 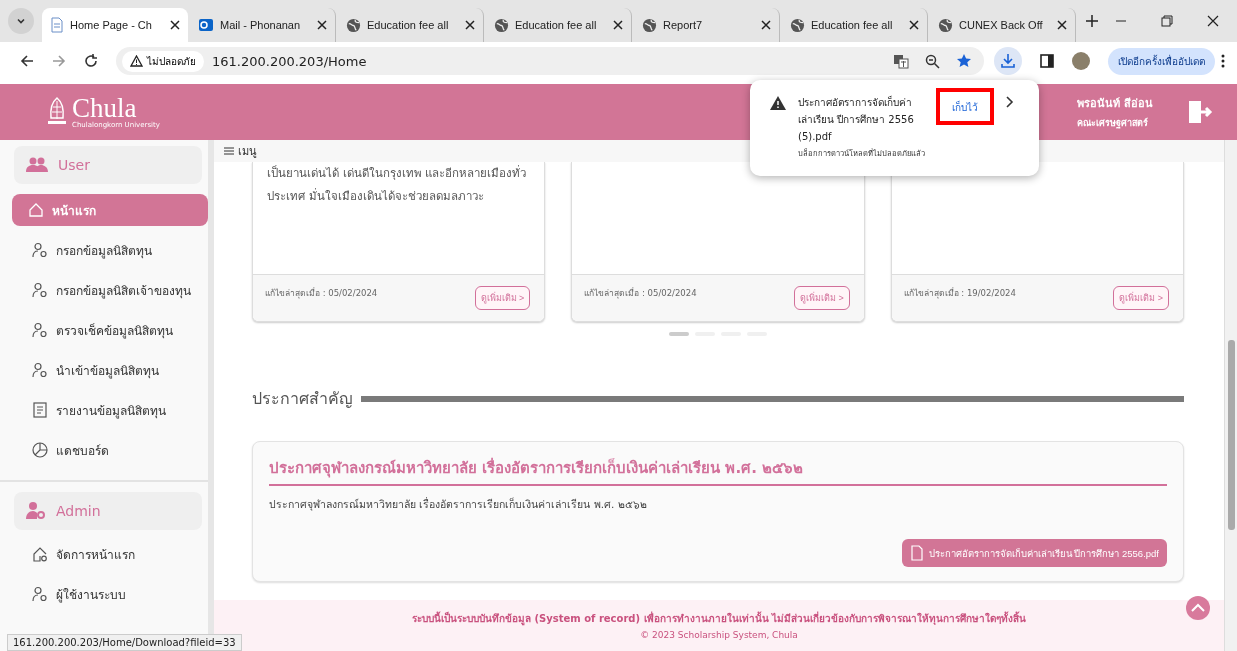 I want to click on back-icon, so click(x=27, y=61).